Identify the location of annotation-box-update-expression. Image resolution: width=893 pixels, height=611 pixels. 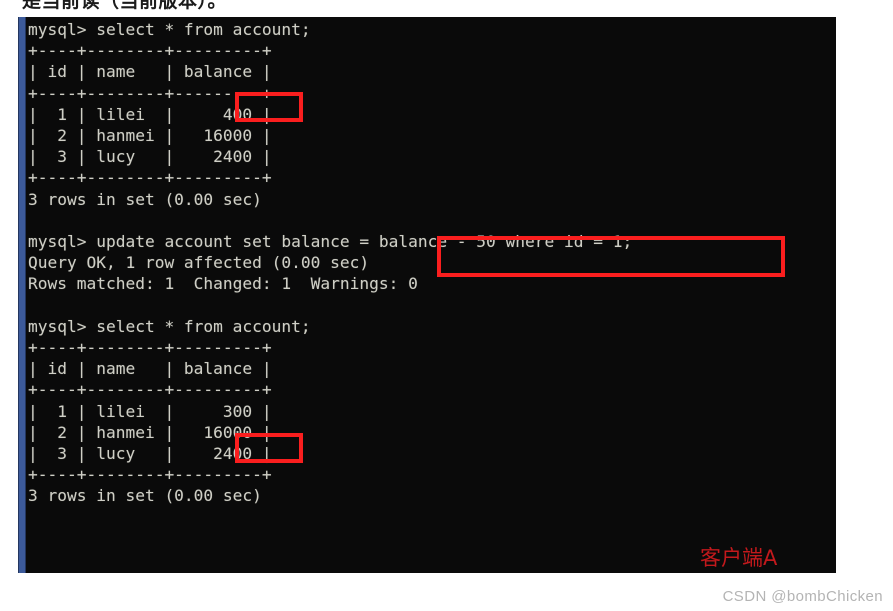
(611, 256).